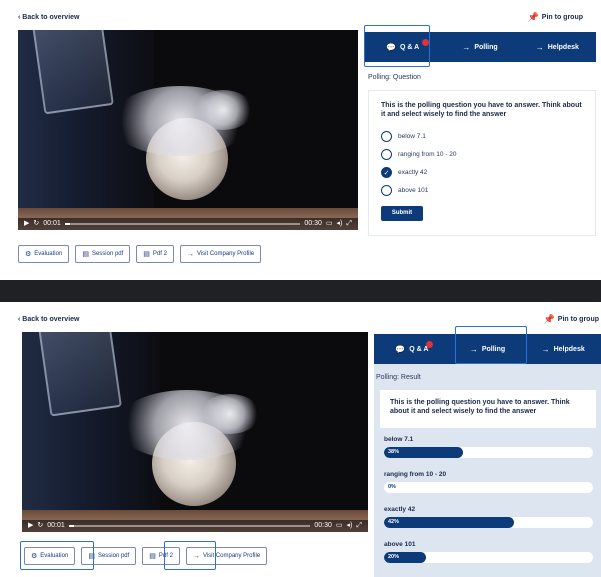  What do you see at coordinates (394, 557) in the screenshot?
I see `result-percent: 20%` at bounding box center [394, 557].